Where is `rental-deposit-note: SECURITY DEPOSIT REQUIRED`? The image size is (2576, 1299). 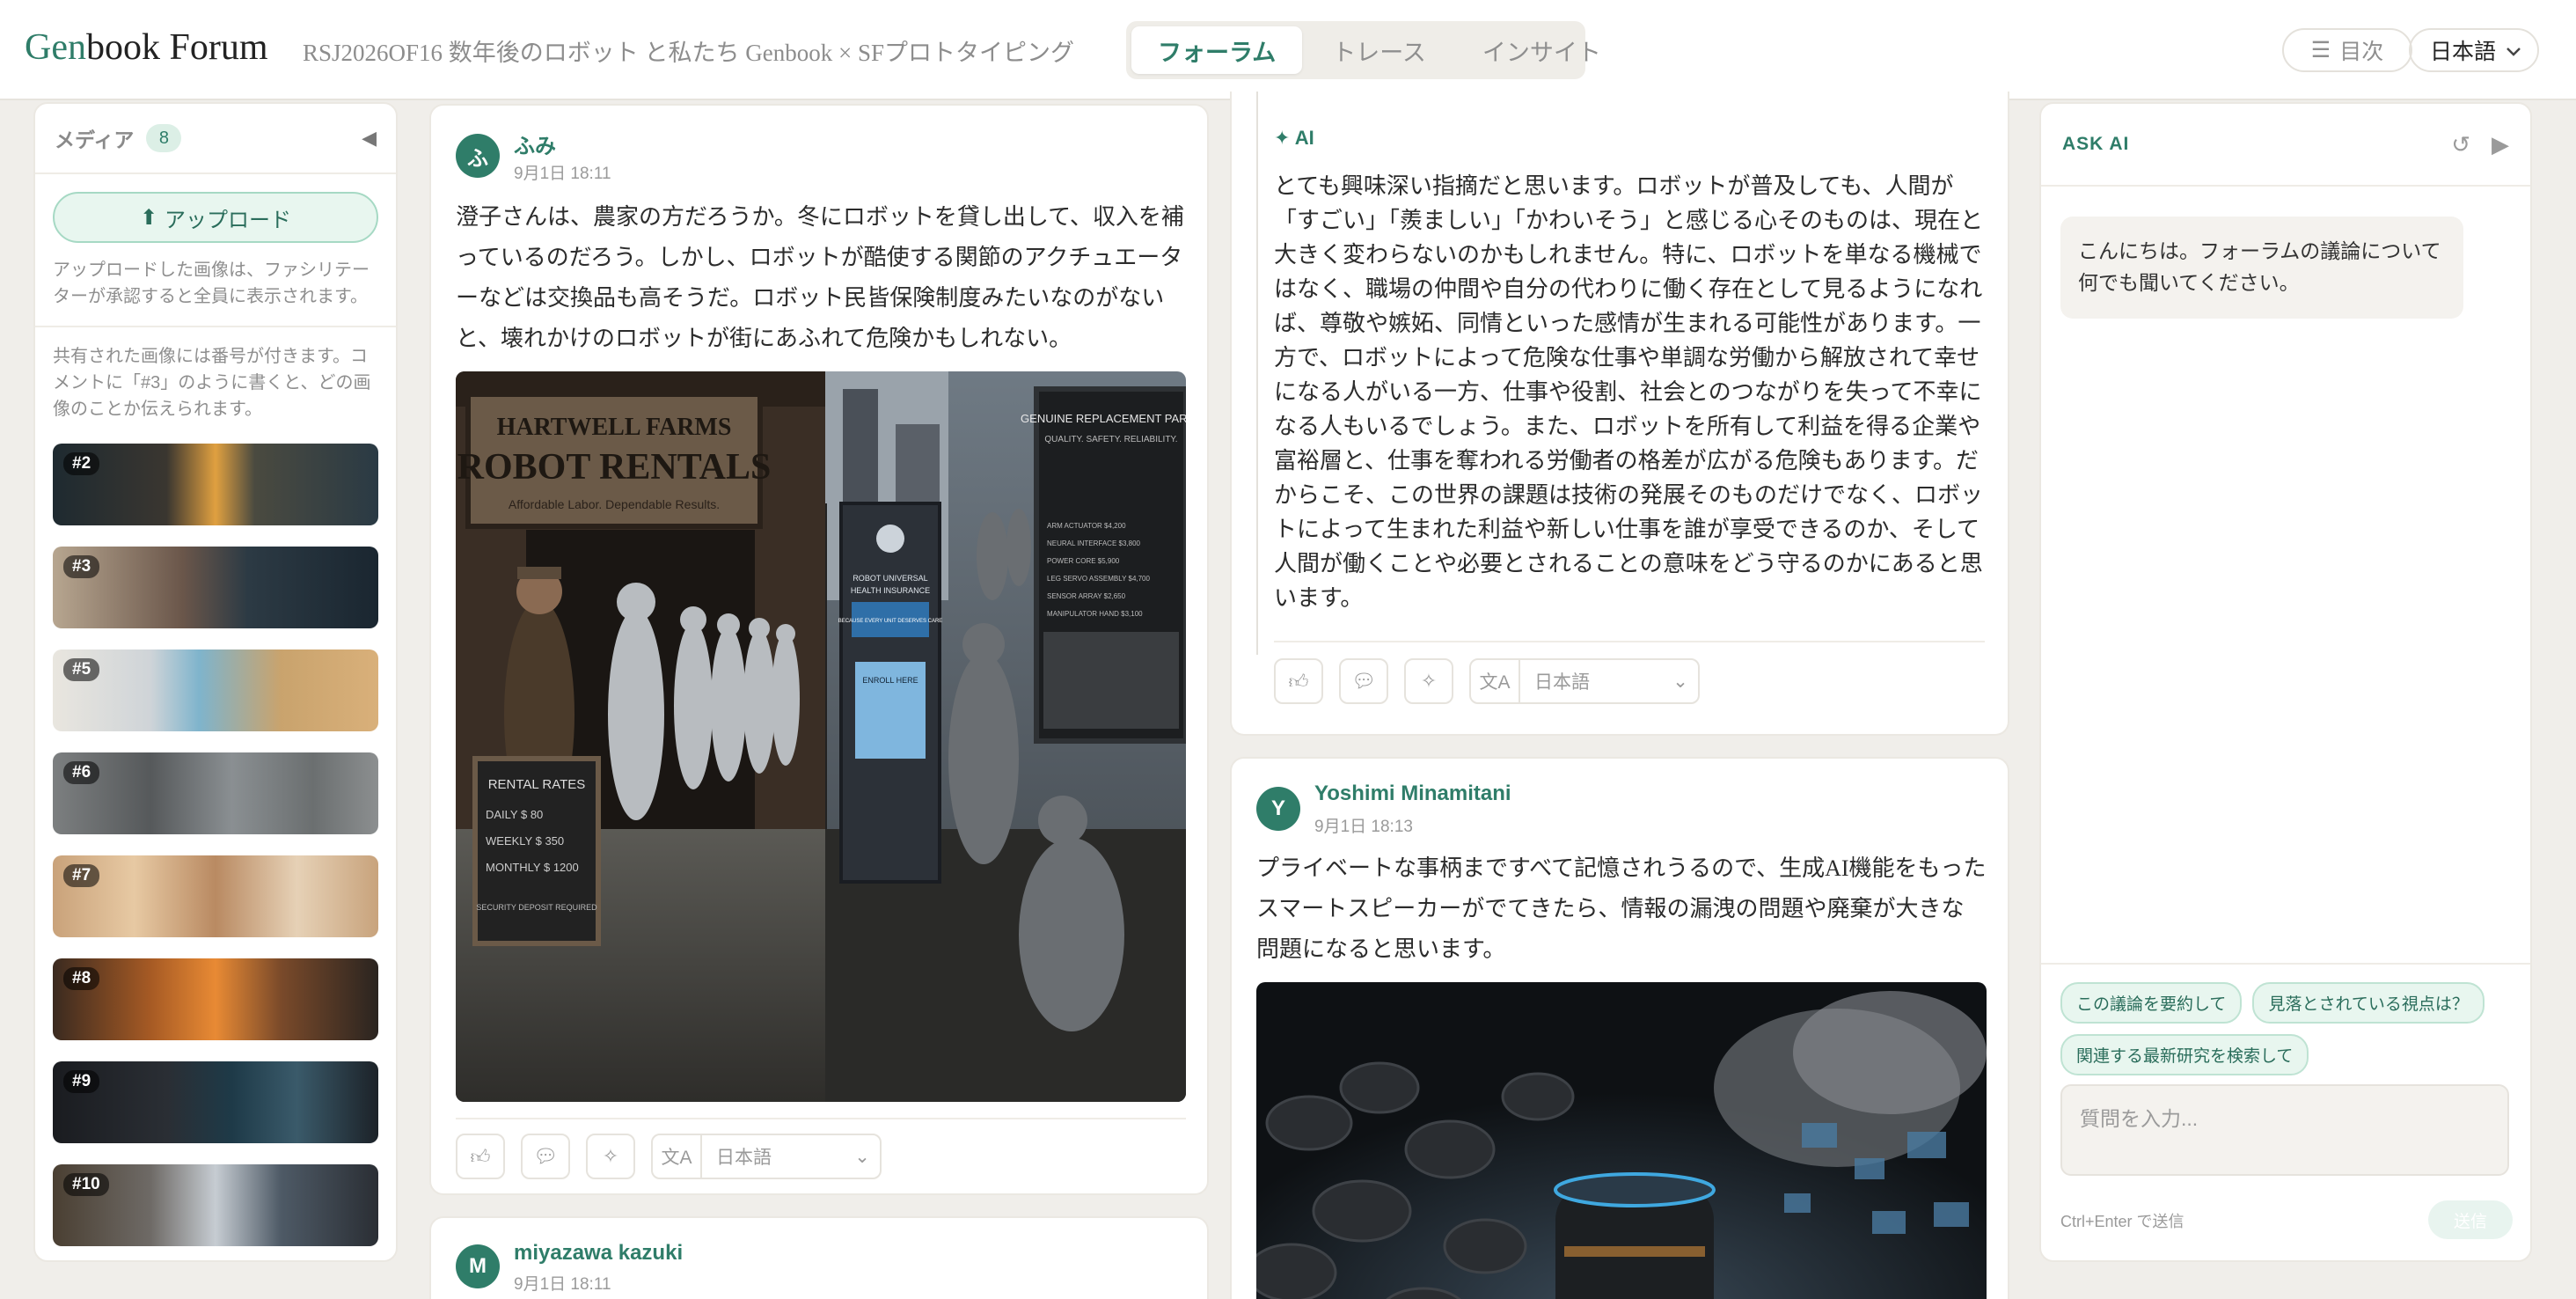 rental-deposit-note: SECURITY DEPOSIT REQUIRED is located at coordinates (536, 907).